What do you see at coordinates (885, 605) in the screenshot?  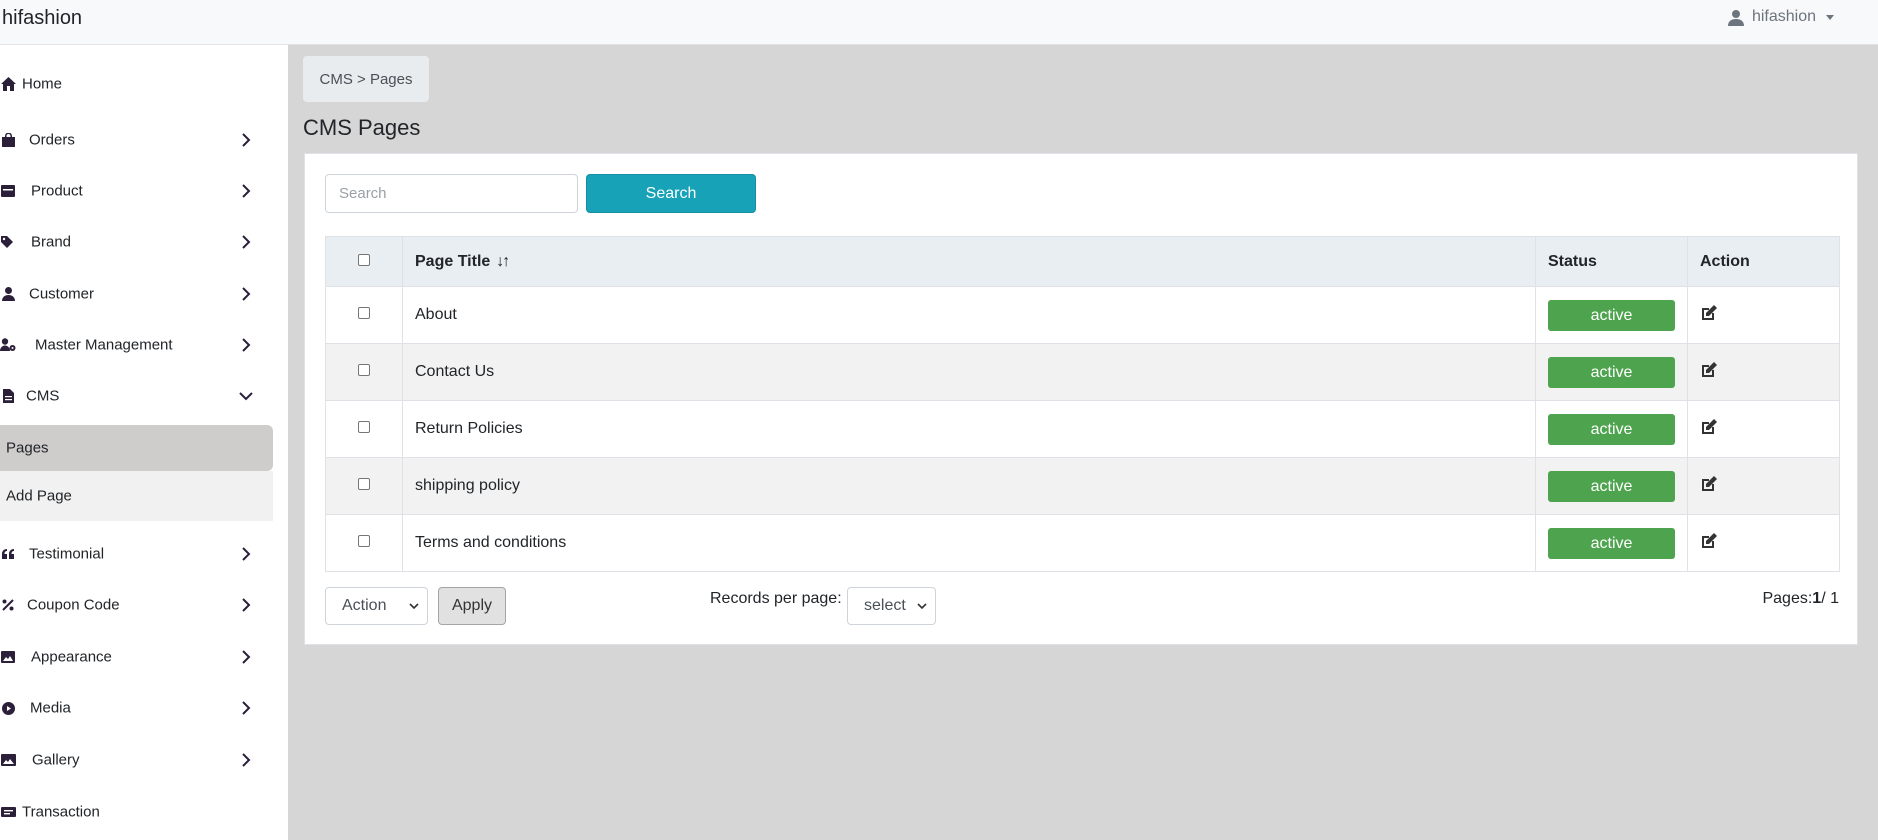 I see `records-per-page-value: select` at bounding box center [885, 605].